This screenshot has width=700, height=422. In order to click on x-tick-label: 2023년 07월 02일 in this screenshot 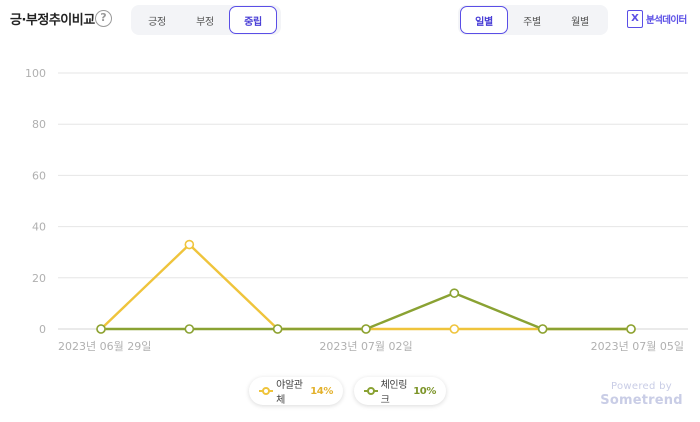, I will do `click(365, 346)`.